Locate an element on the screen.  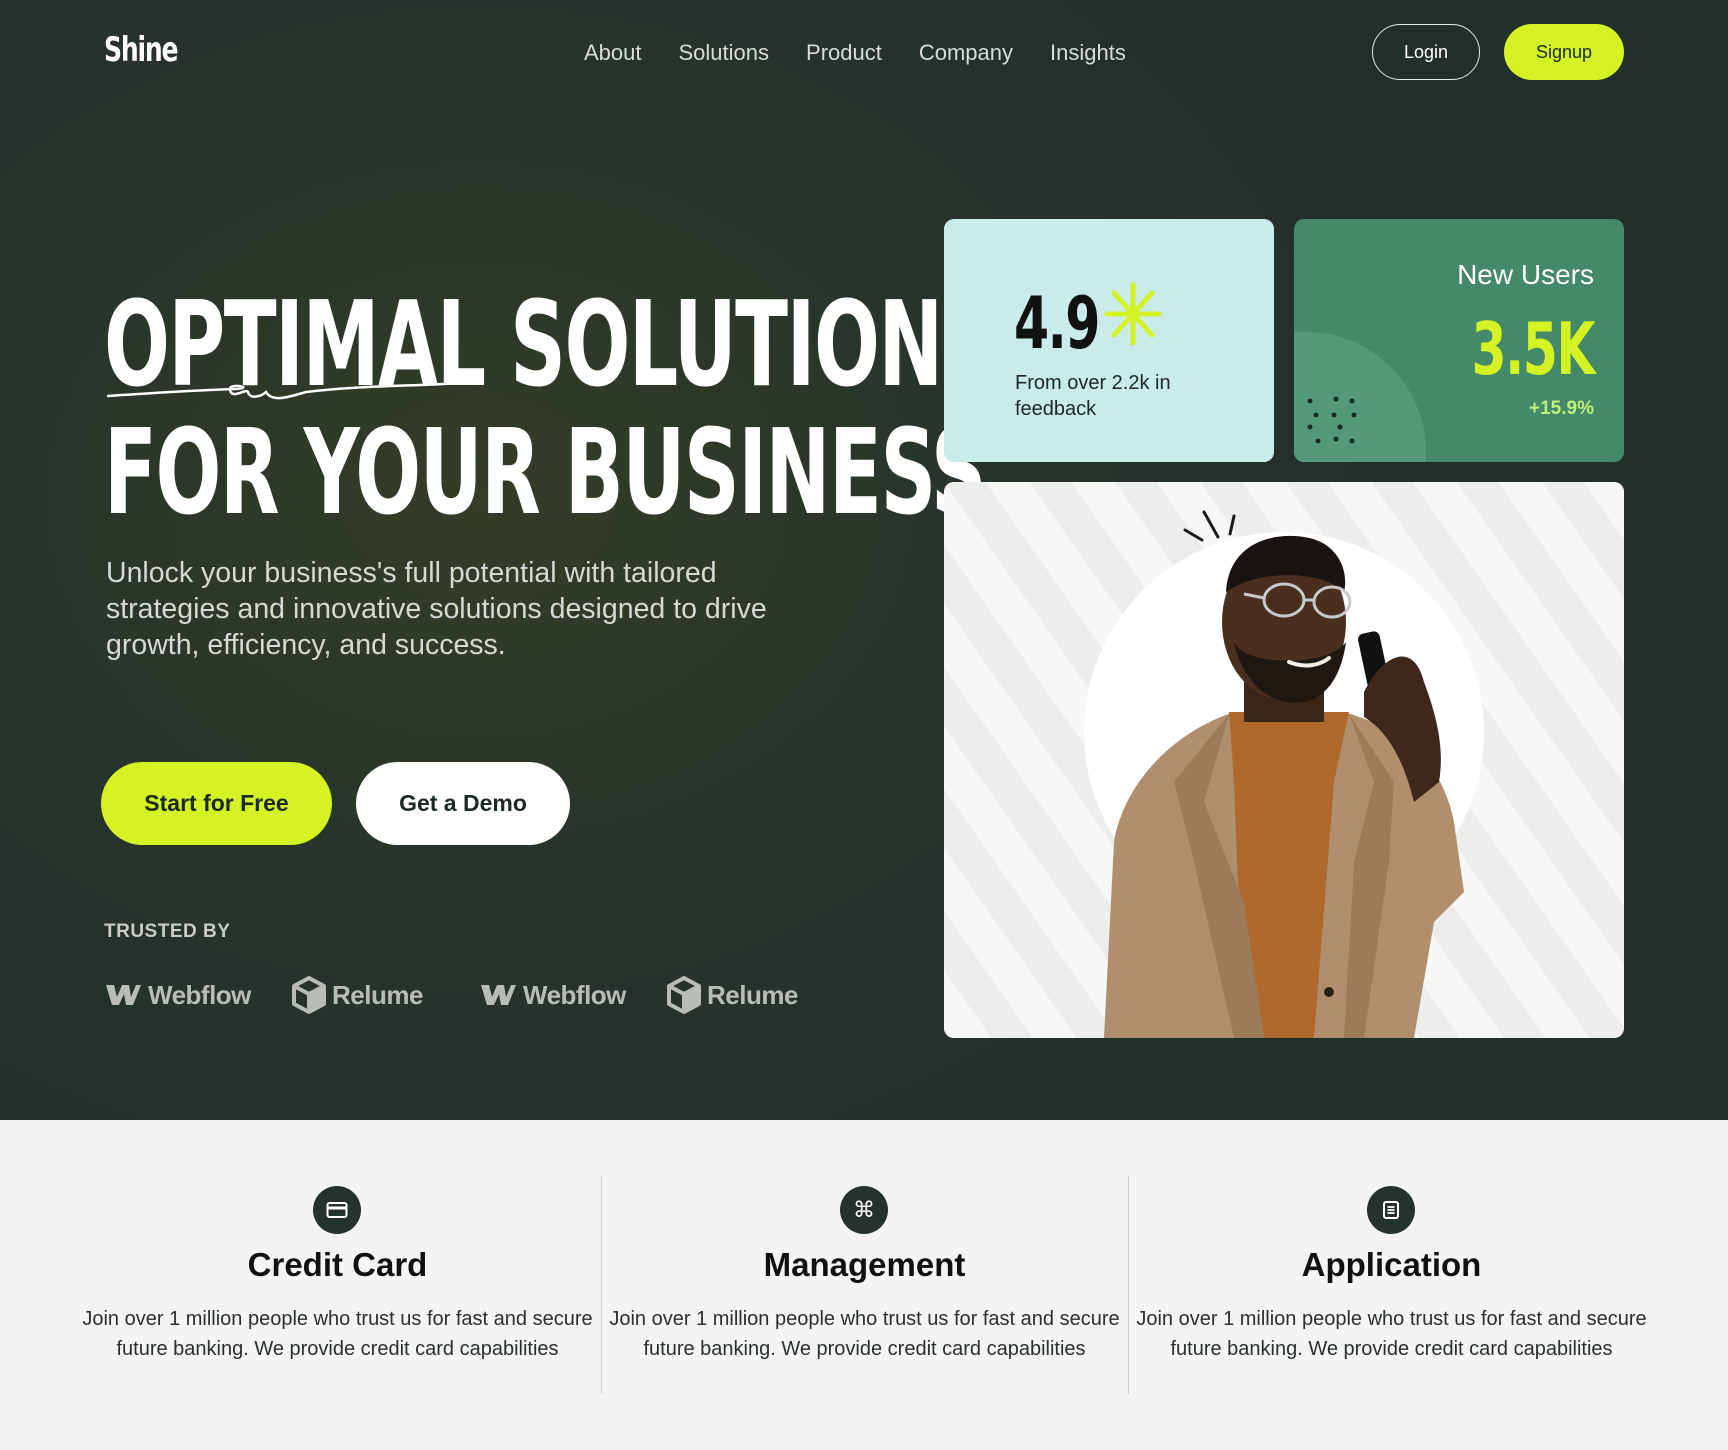
feature-title: Application is located at coordinates (1391, 1264).